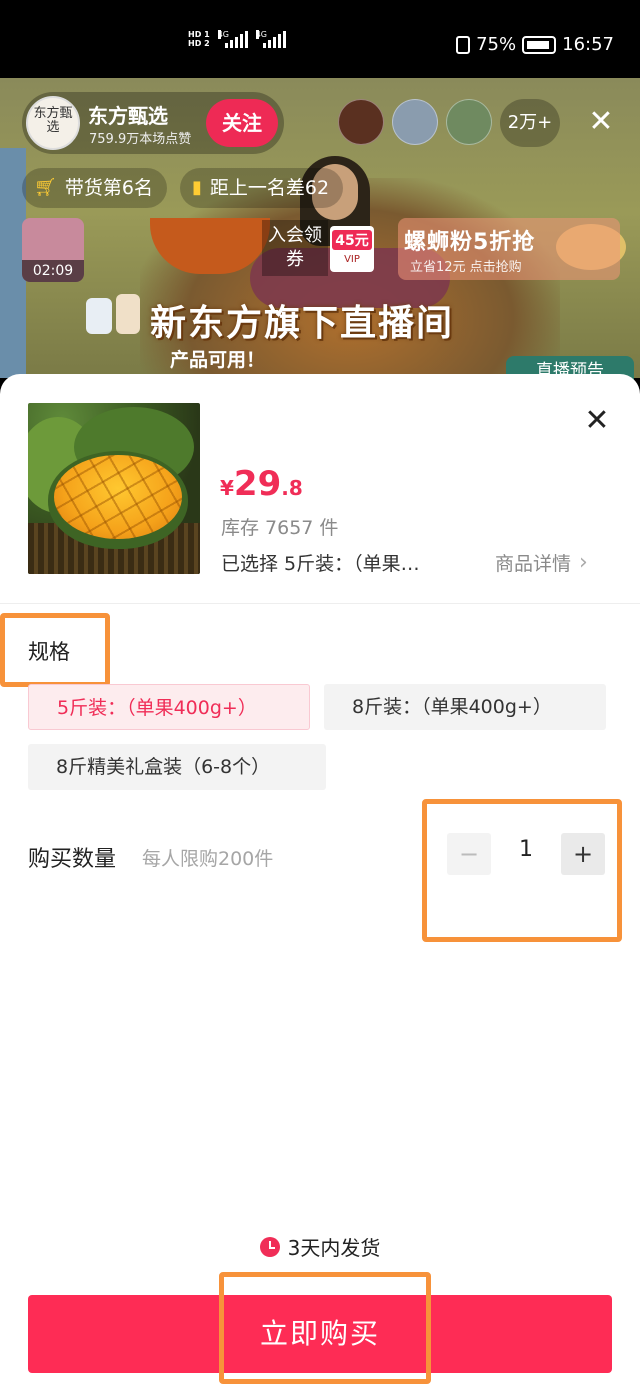 This screenshot has height=1387, width=640. What do you see at coordinates (72, 859) in the screenshot?
I see `quantity-label: 购买数量` at bounding box center [72, 859].